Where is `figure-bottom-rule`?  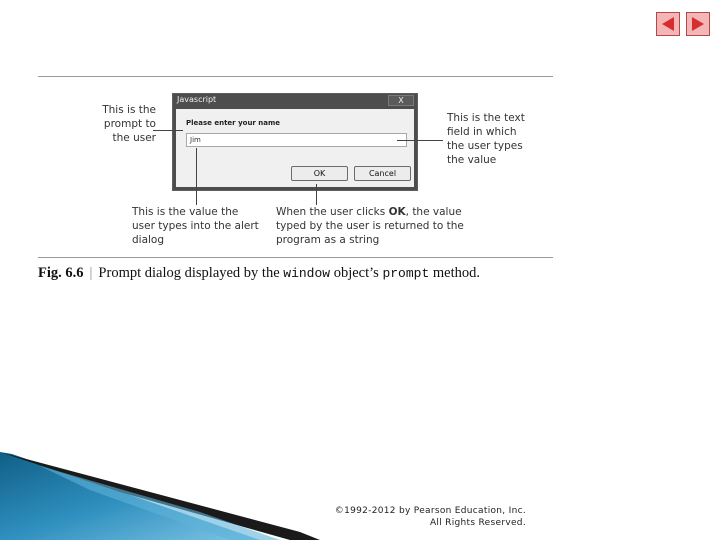
figure-bottom-rule is located at coordinates (295, 257).